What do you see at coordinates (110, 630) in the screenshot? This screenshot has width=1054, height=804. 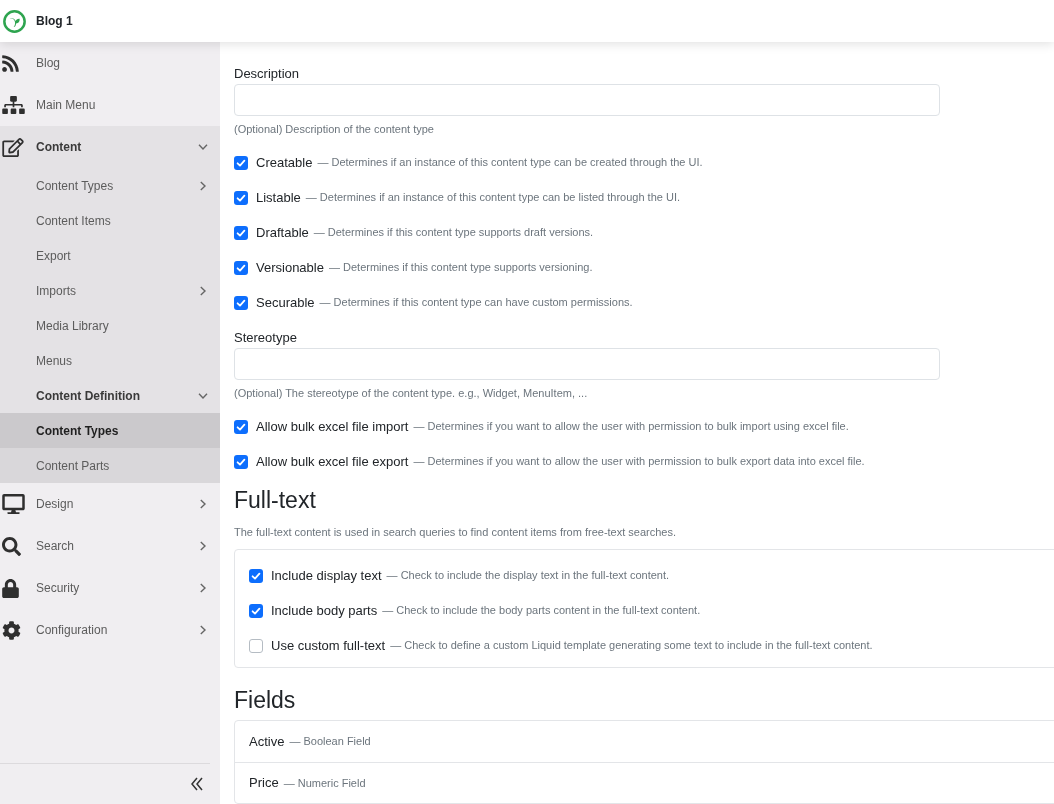 I see `sidebar-item: Configuration` at bounding box center [110, 630].